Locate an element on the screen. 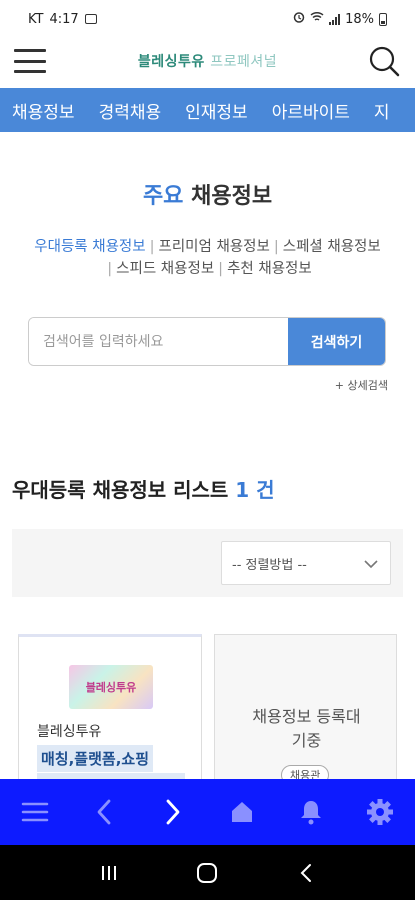  list-title: 우대등록 채용정보 리스트 1 건 is located at coordinates (143, 488).